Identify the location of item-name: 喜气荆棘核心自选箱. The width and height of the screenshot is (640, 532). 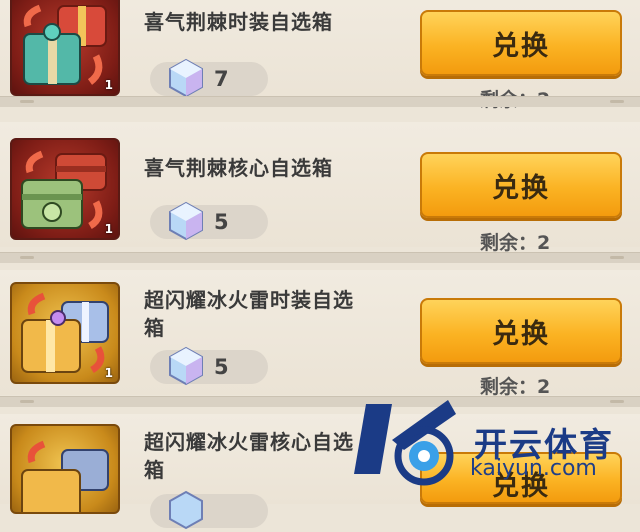
(238, 168).